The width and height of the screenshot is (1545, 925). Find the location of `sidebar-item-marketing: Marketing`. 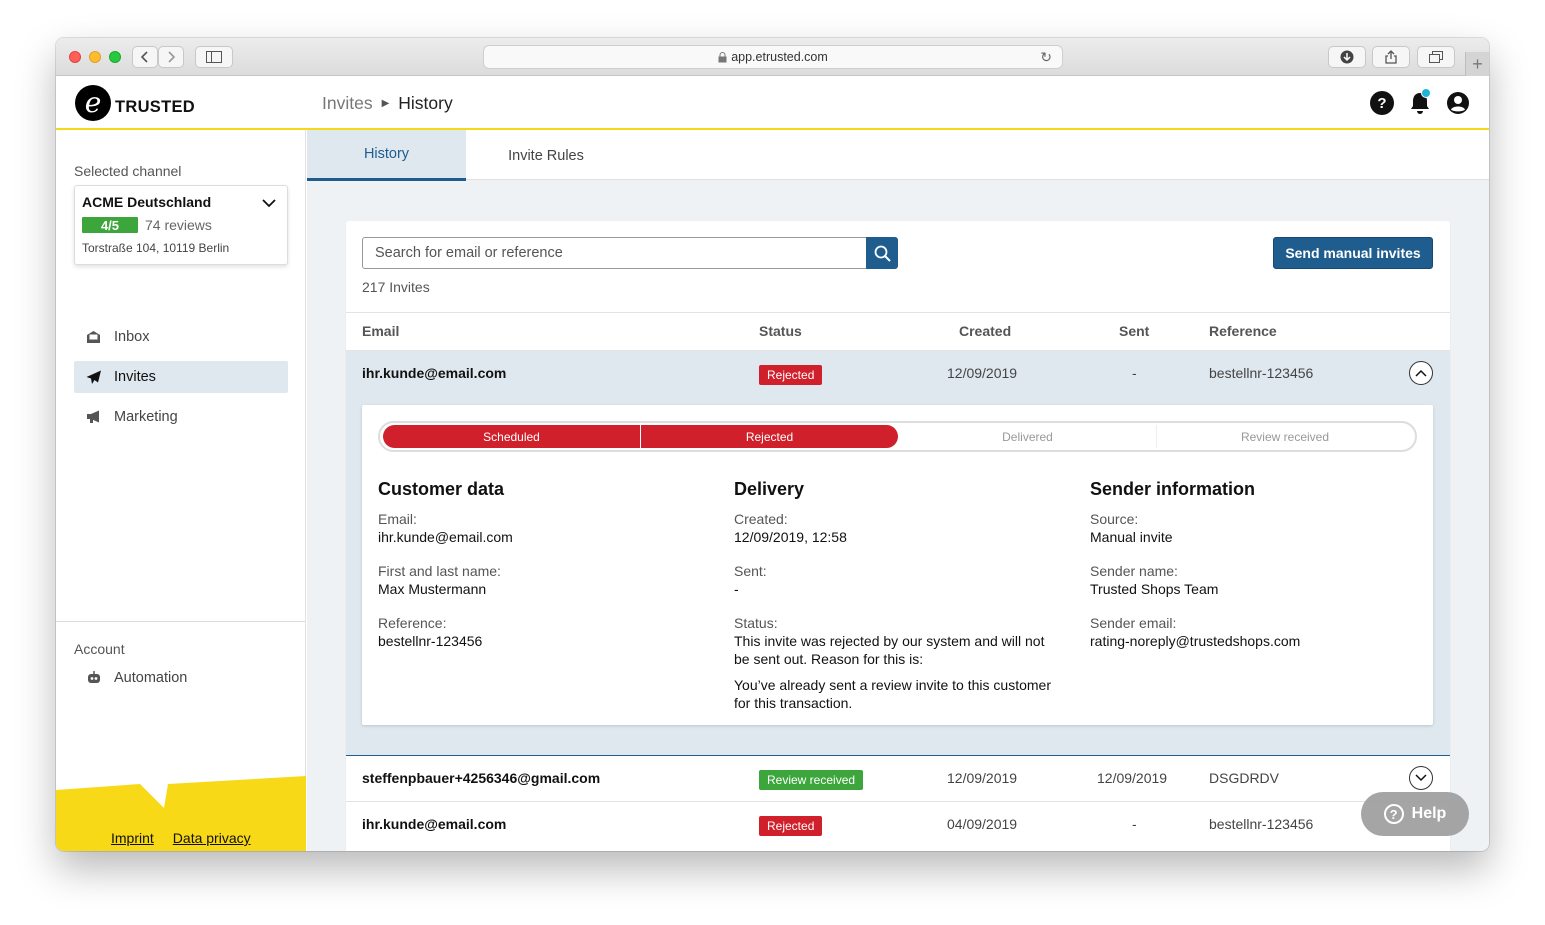

sidebar-item-marketing: Marketing is located at coordinates (181, 417).